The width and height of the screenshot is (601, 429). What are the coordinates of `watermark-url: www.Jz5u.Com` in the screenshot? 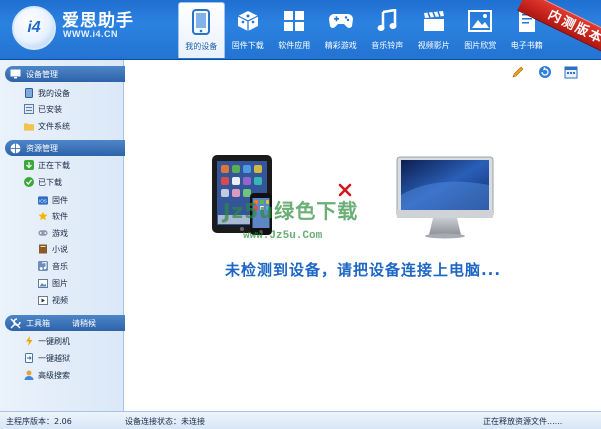 It's located at (283, 236).